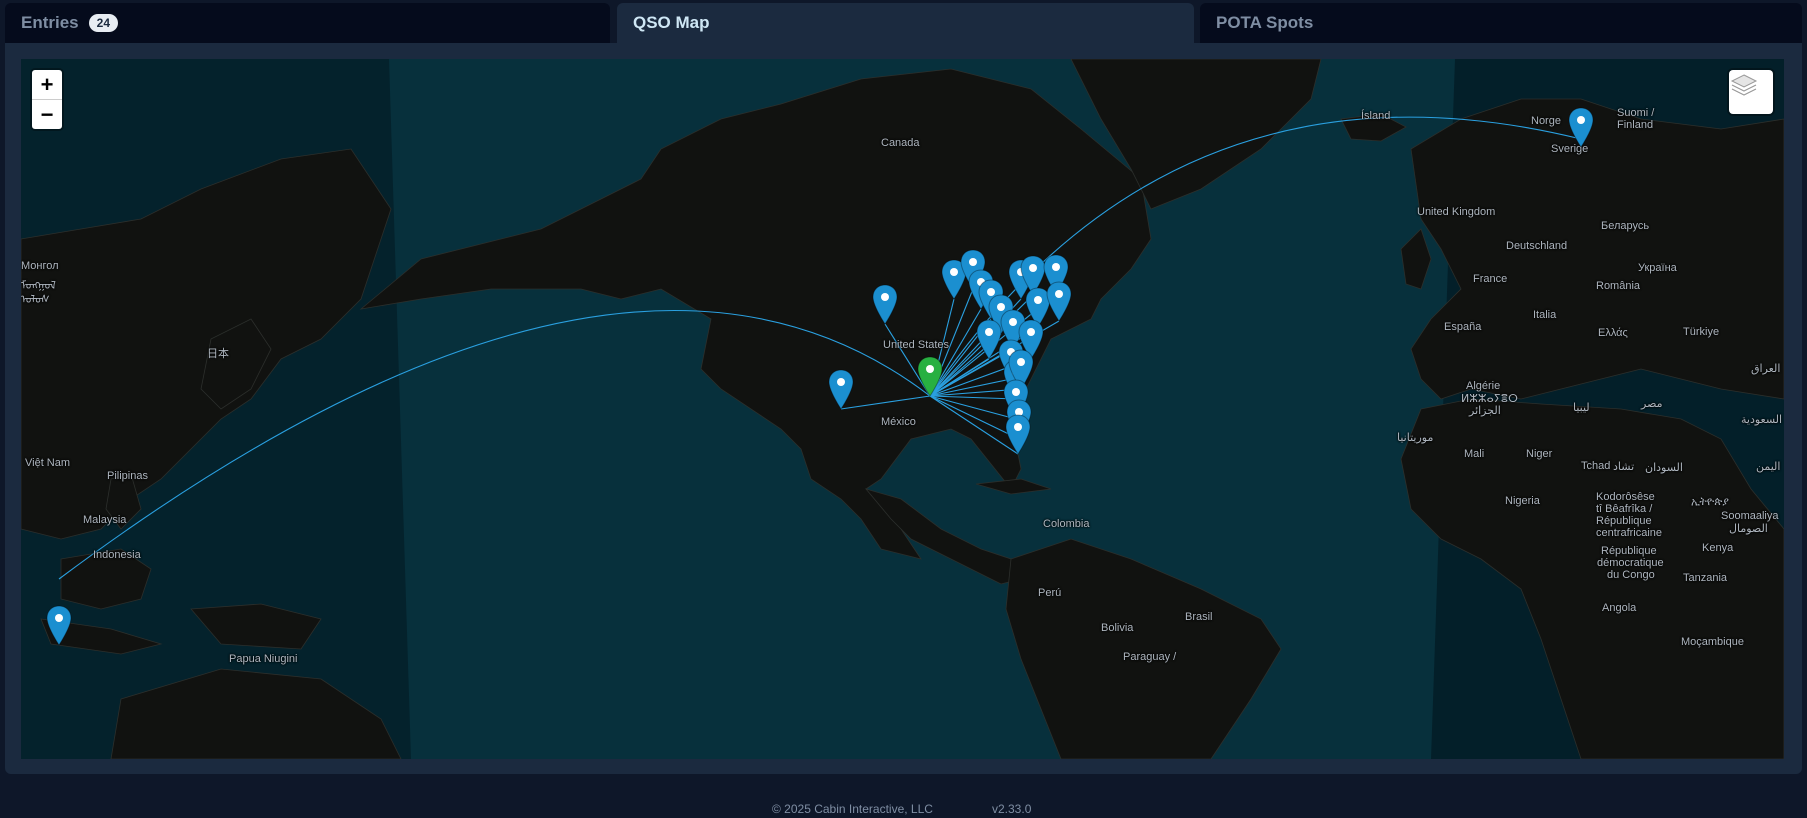 The width and height of the screenshot is (1807, 818). Describe the element at coordinates (1712, 642) in the screenshot. I see `map-label: Moçambique` at that location.